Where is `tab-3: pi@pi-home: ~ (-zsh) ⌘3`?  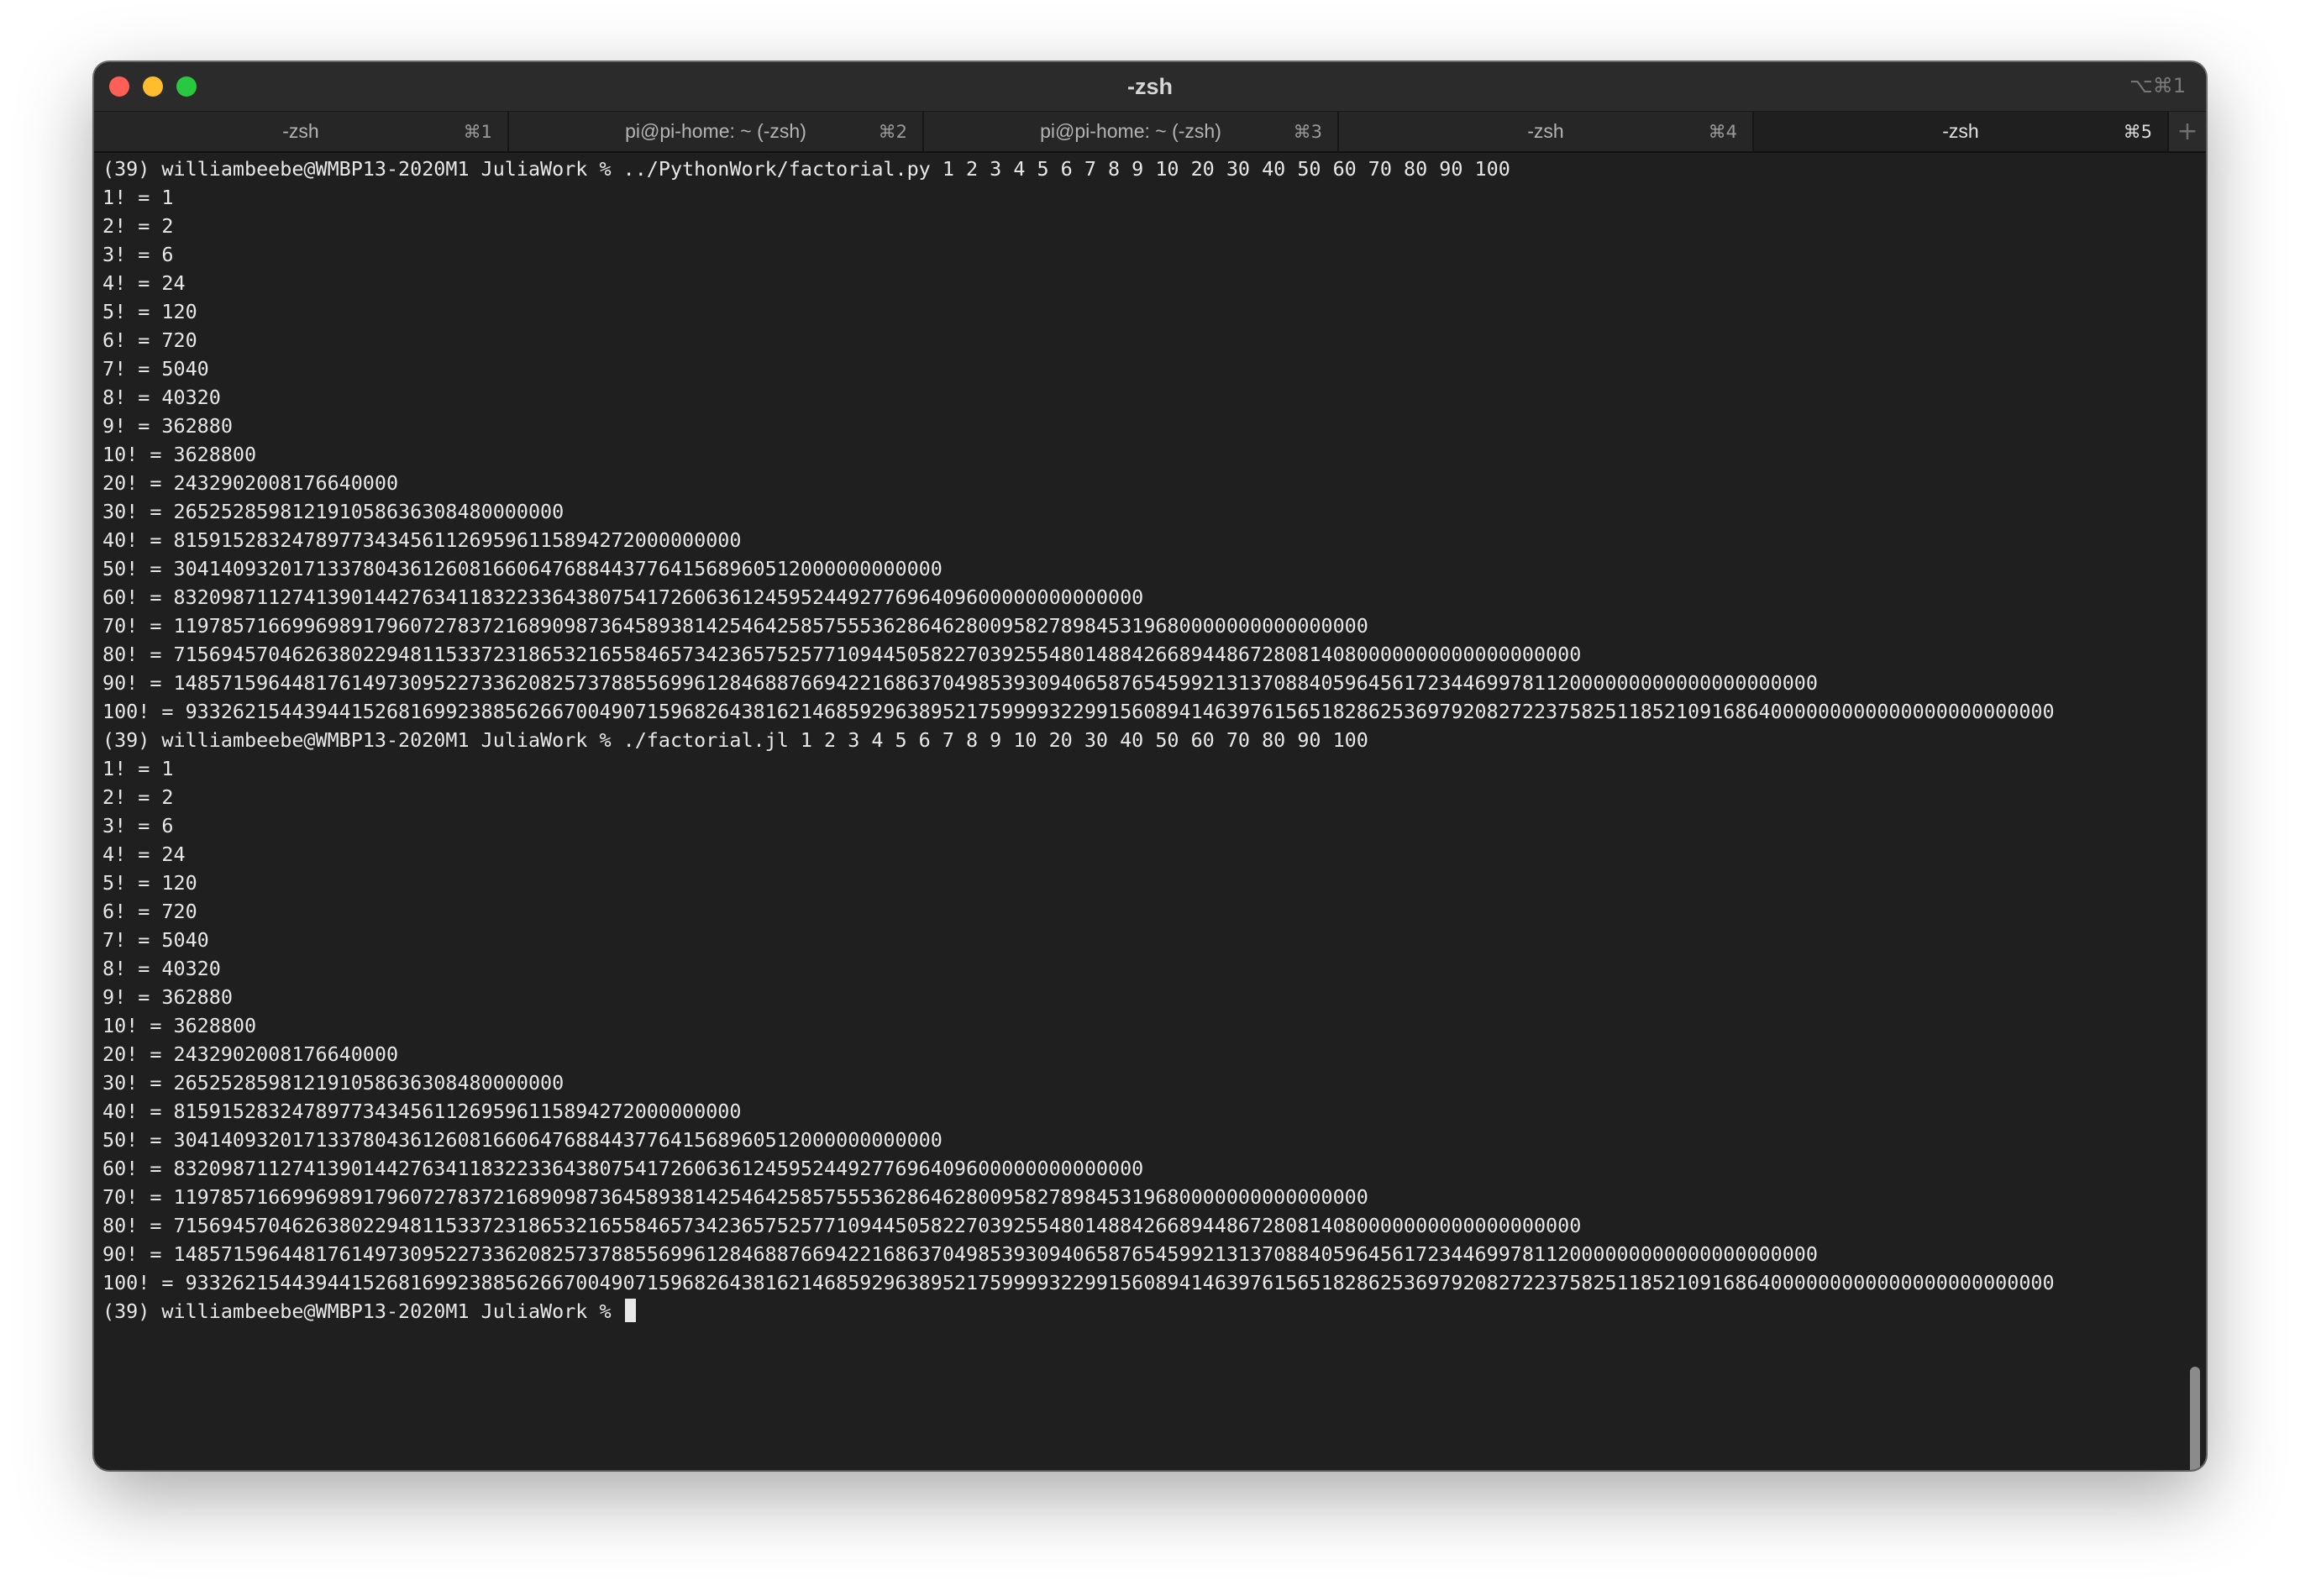
tab-3: pi@pi-home: ~ (-zsh) ⌘3 is located at coordinates (1131, 131).